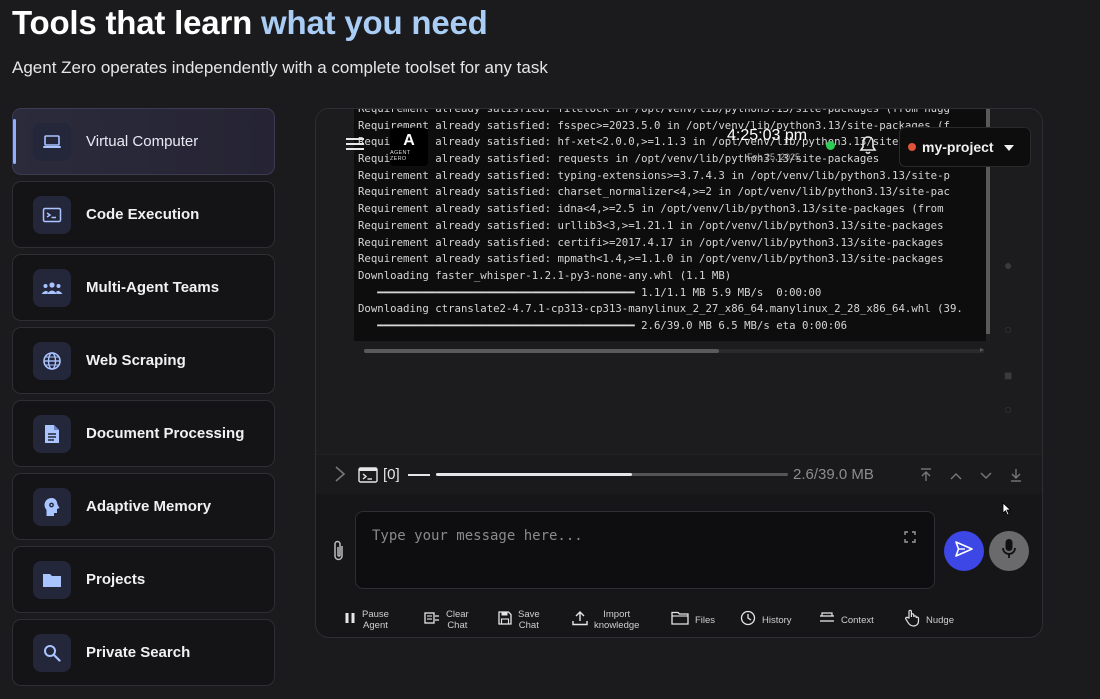  I want to click on progress-bar, so click(612, 474).